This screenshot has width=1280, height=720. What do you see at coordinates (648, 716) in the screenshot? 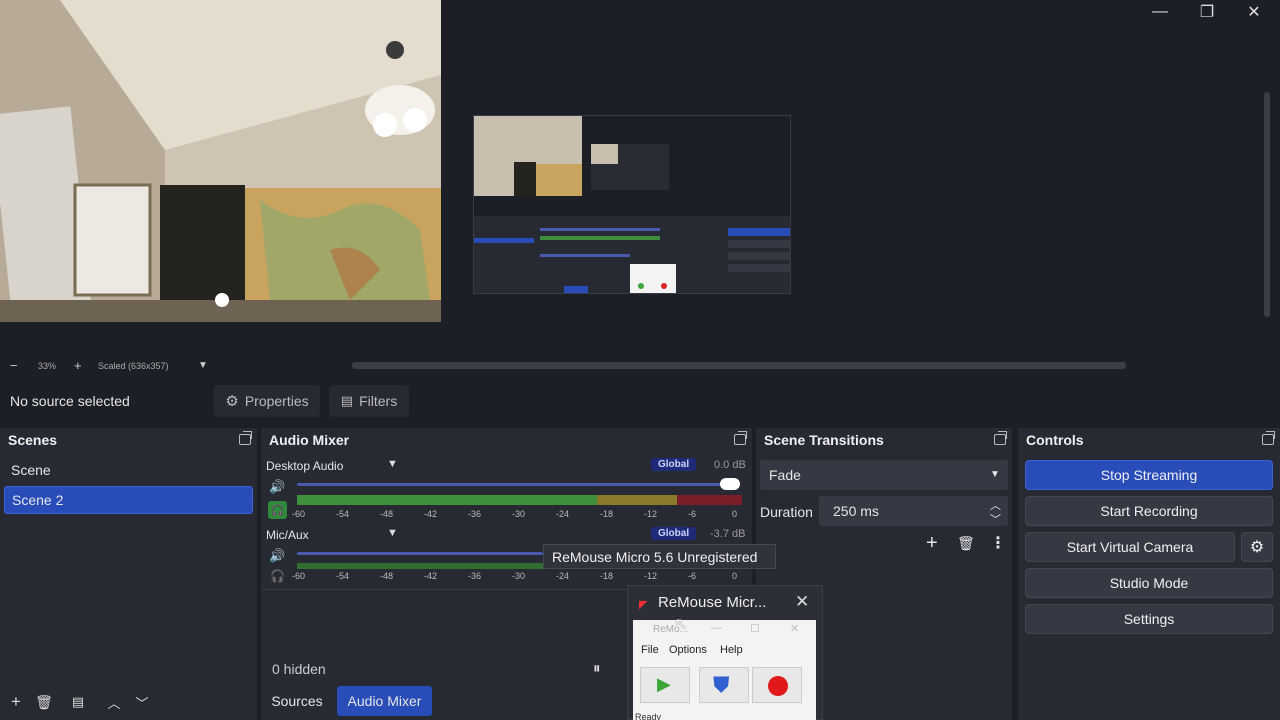
I see `status-text: Ready` at bounding box center [648, 716].